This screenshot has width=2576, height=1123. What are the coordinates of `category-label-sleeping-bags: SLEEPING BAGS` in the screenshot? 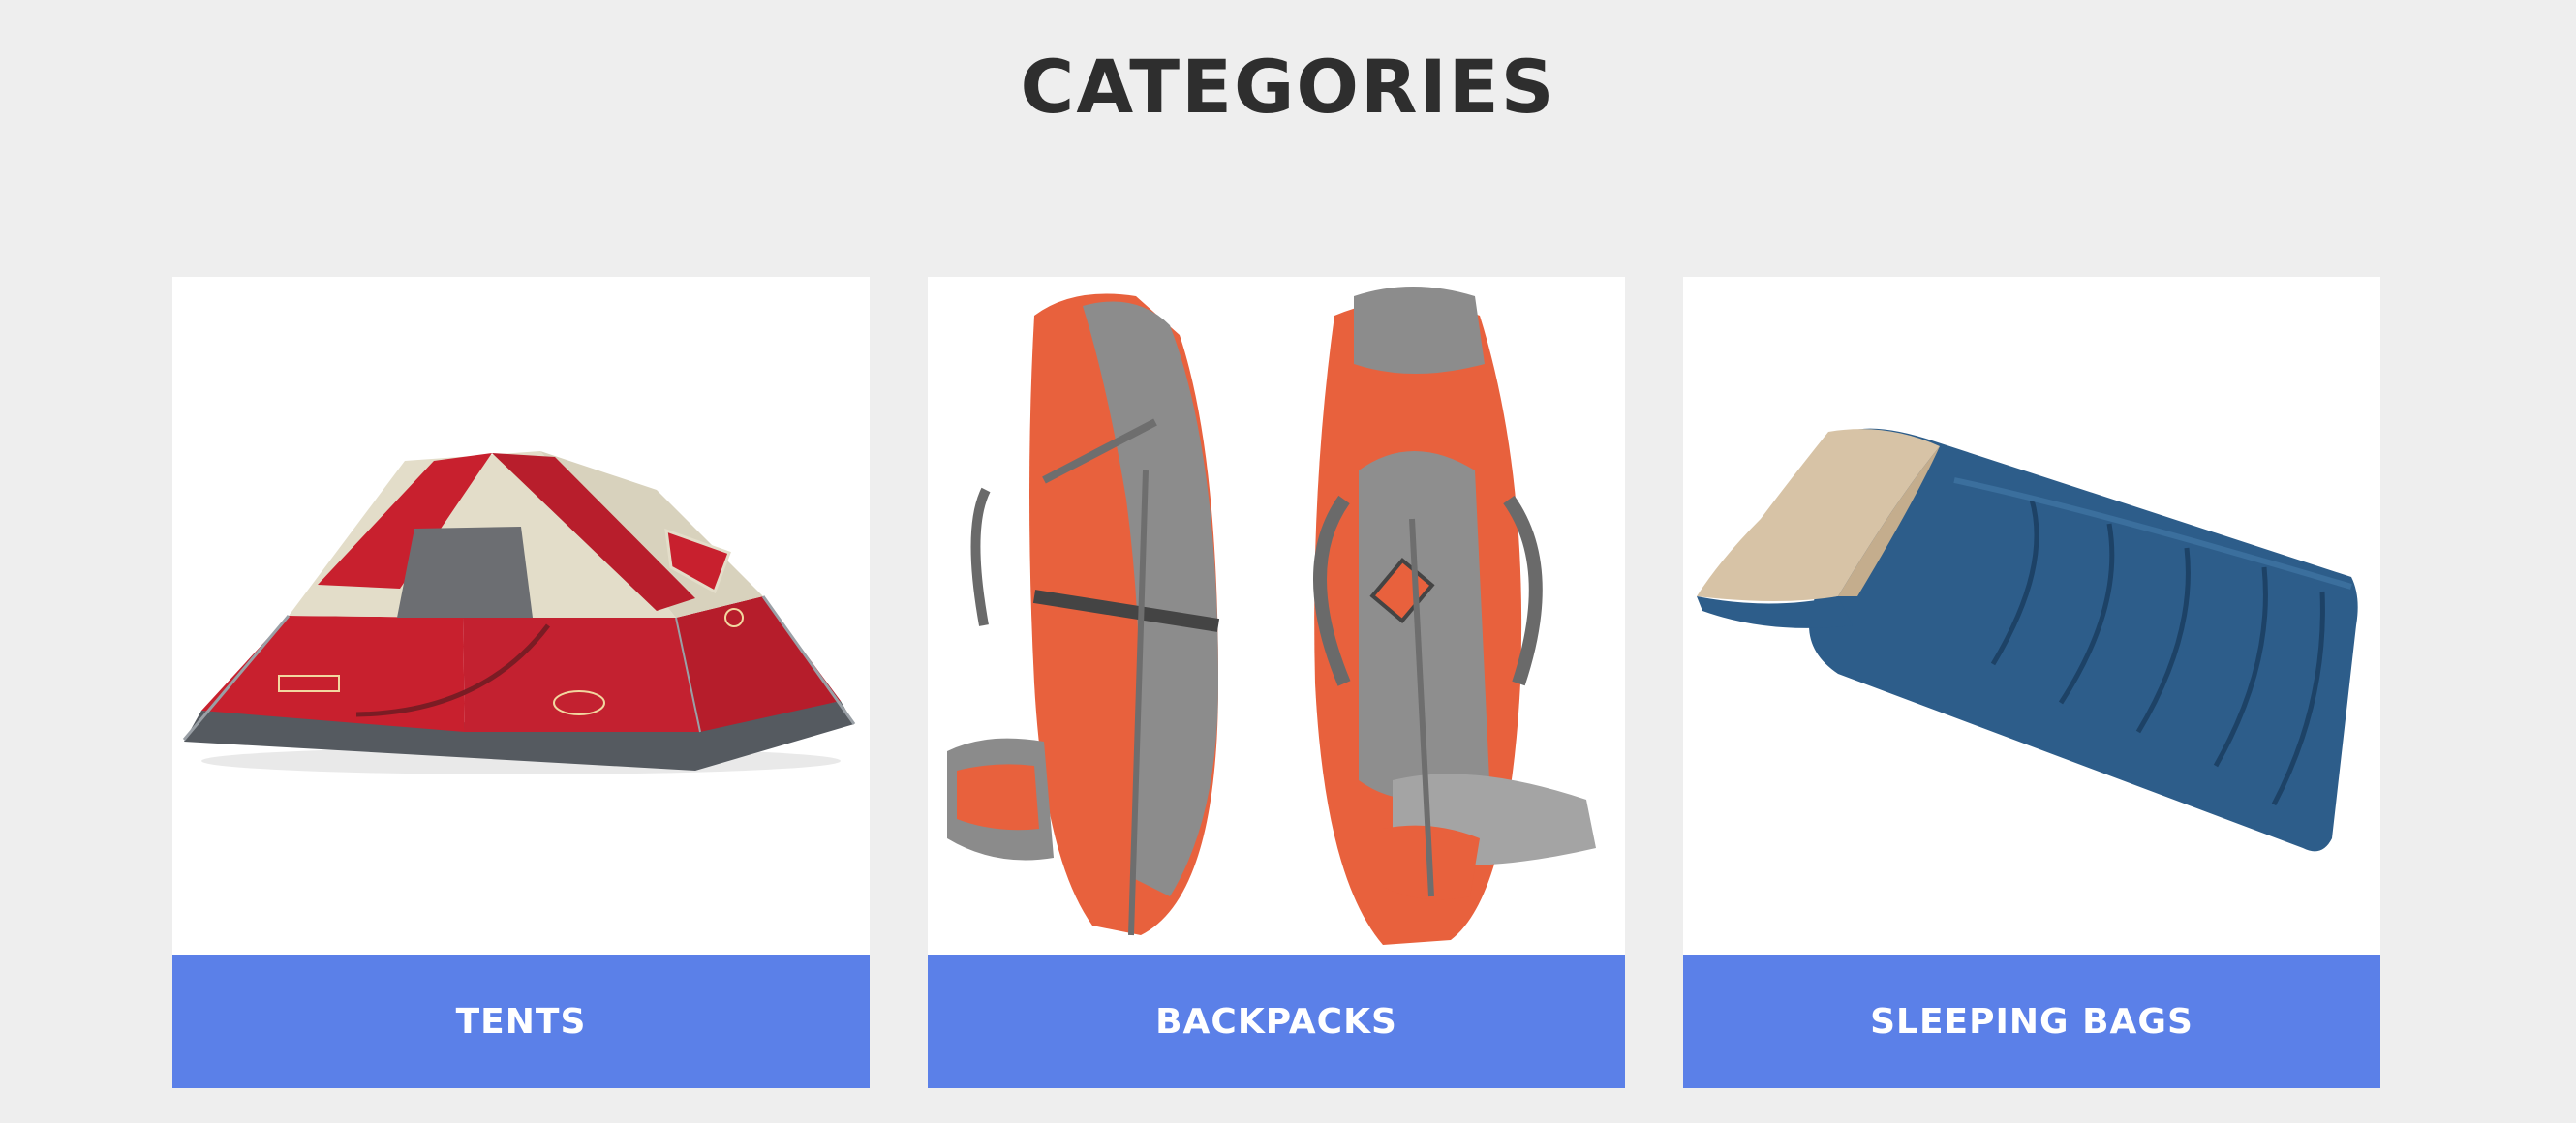 It's located at (2031, 1021).